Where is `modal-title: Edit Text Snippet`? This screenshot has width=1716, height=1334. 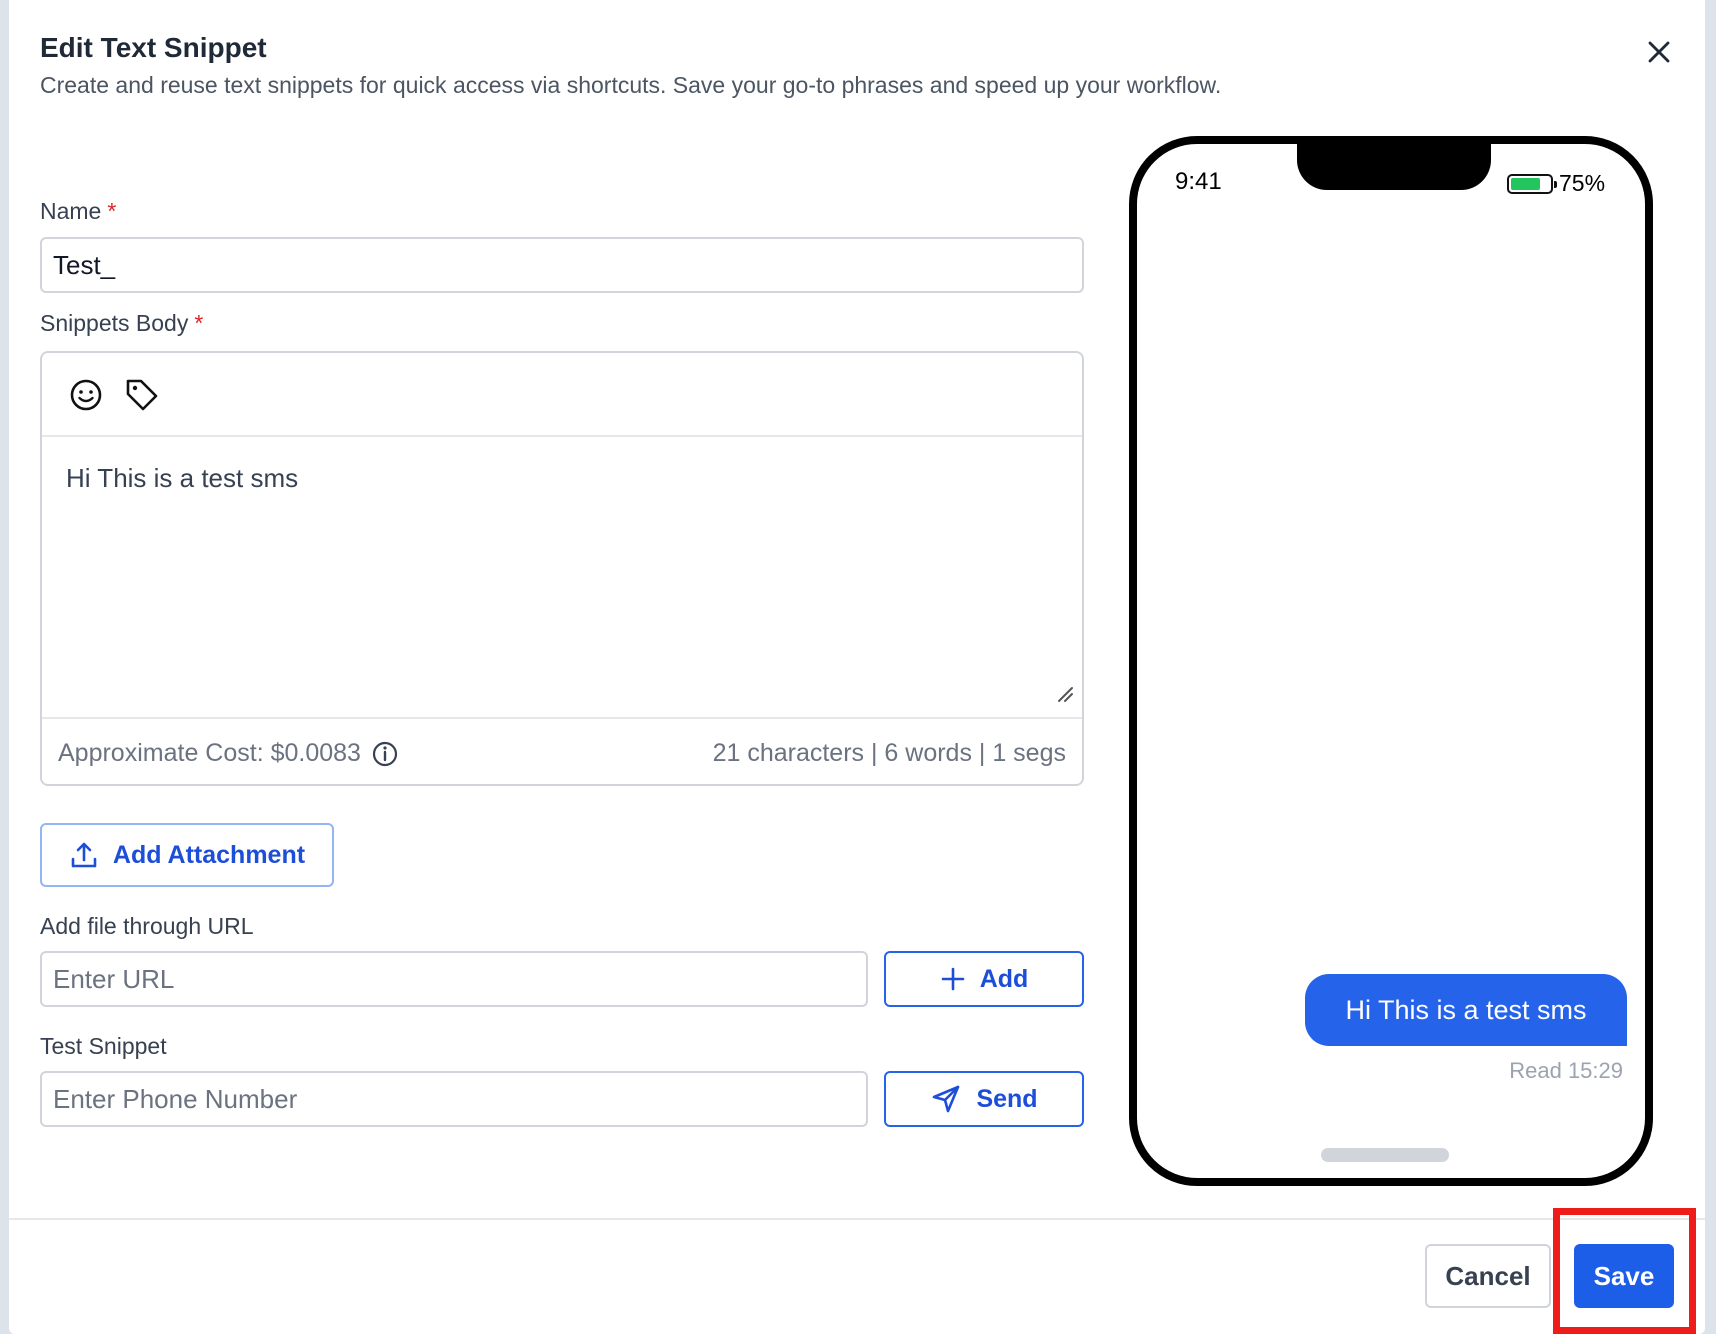 modal-title: Edit Text Snippet is located at coordinates (153, 47).